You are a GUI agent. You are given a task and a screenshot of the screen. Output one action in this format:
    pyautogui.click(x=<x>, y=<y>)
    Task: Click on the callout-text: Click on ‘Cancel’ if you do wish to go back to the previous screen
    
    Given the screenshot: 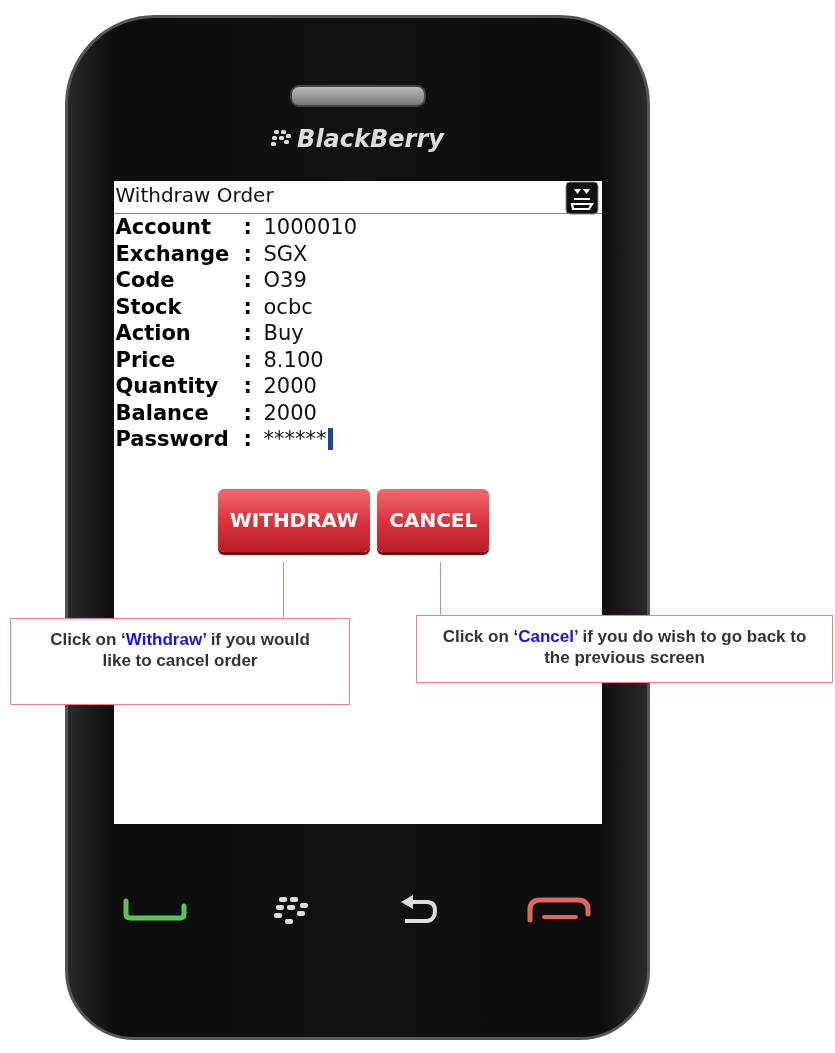 What is the action you would take?
    pyautogui.click(x=624, y=647)
    